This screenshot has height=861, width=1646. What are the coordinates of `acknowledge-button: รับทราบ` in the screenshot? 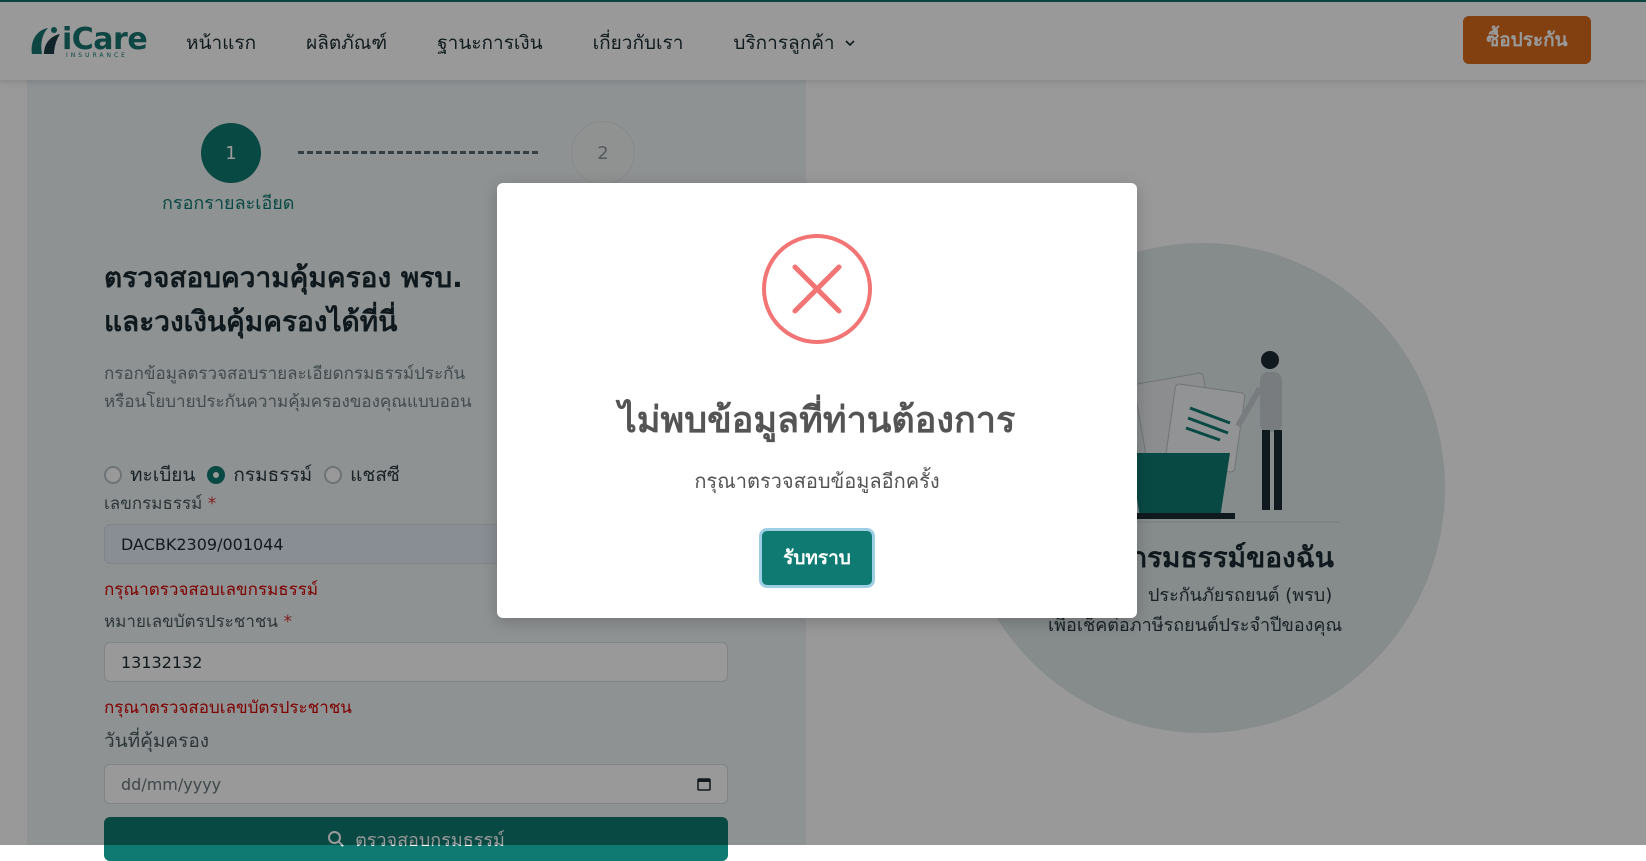 It's located at (817, 558).